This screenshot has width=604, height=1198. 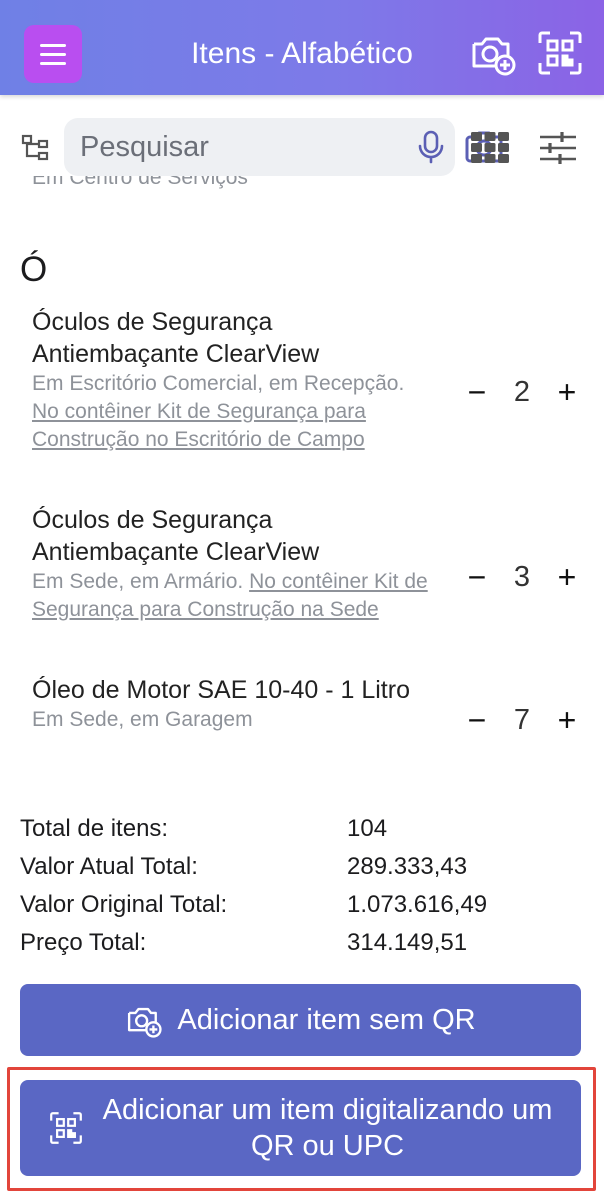 What do you see at coordinates (431, 147) in the screenshot?
I see `microphone-icon` at bounding box center [431, 147].